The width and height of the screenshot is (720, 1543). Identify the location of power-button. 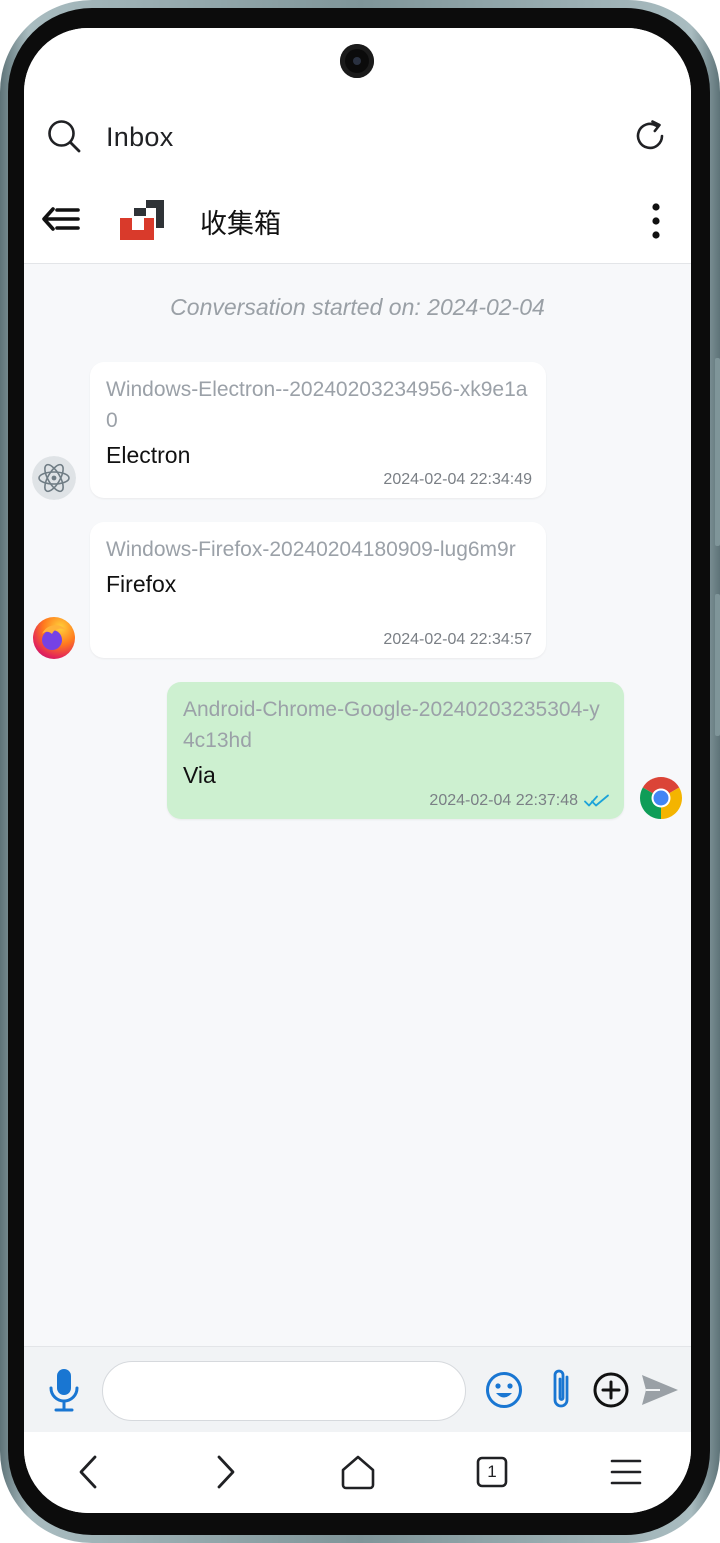
(717, 665).